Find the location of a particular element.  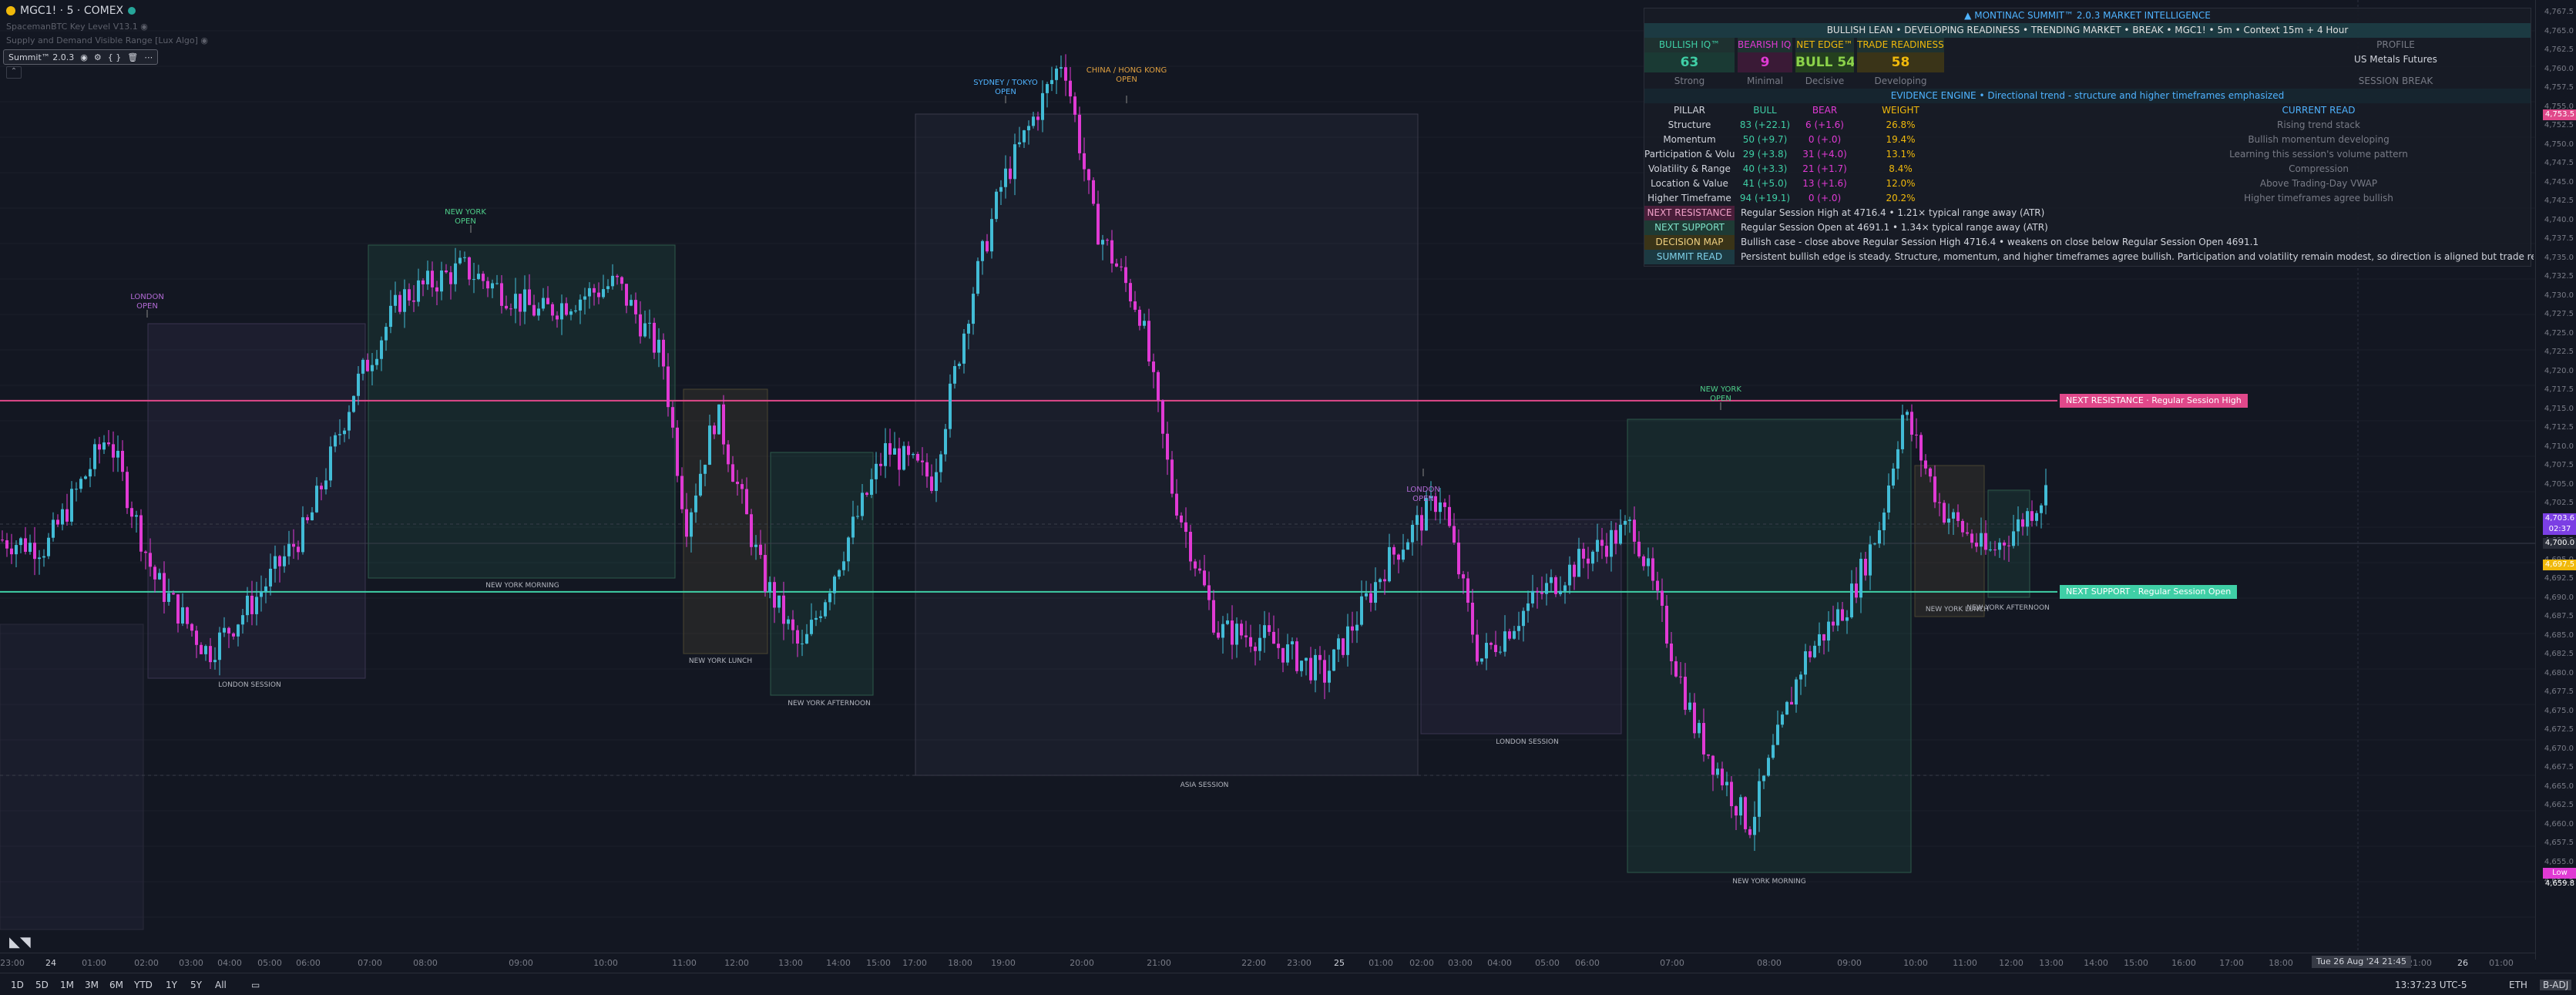

timeframe-button: 6M is located at coordinates (116, 985).